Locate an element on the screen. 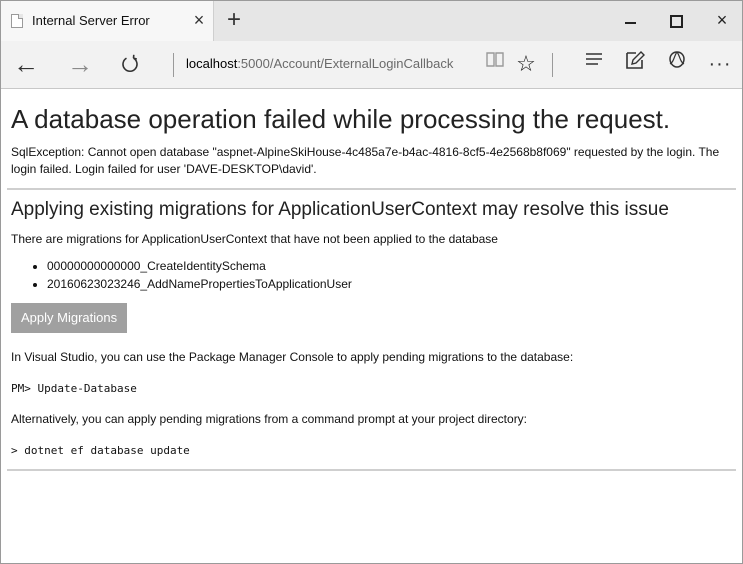  minimize-icon is located at coordinates (630, 23).